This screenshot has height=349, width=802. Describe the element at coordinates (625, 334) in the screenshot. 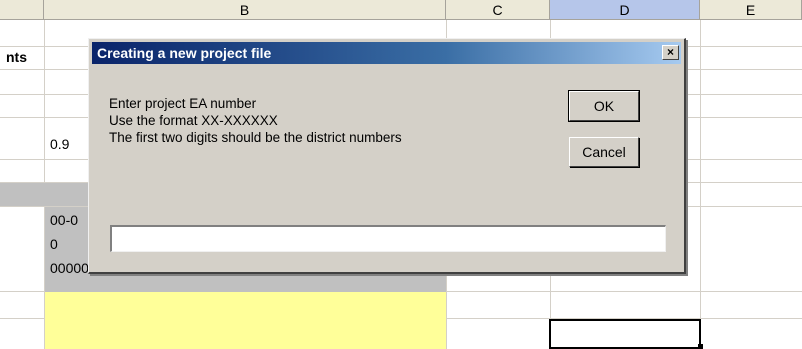

I see `active-cell-d` at that location.